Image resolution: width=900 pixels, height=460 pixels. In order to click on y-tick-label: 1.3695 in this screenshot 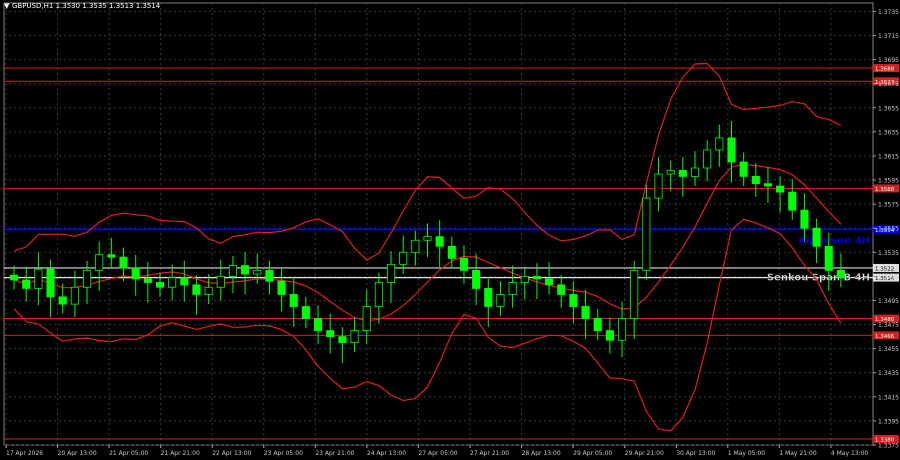, I will do `click(888, 60)`.